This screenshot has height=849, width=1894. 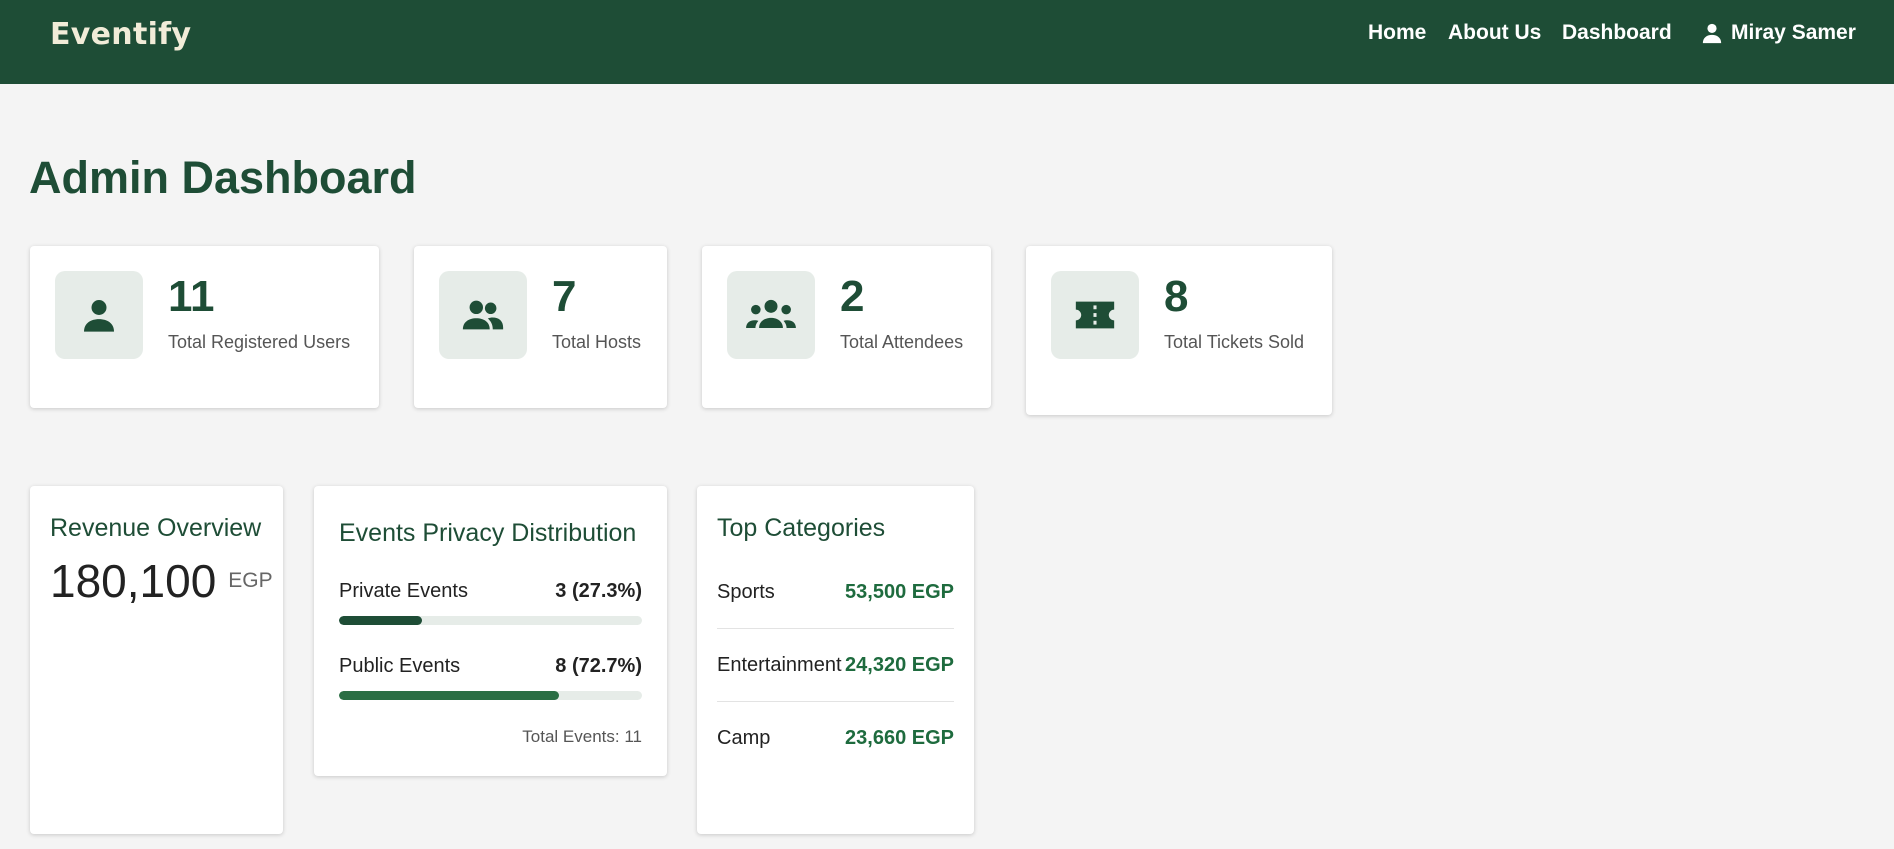 I want to click on category-amount: 53,500 EGP, so click(x=899, y=592).